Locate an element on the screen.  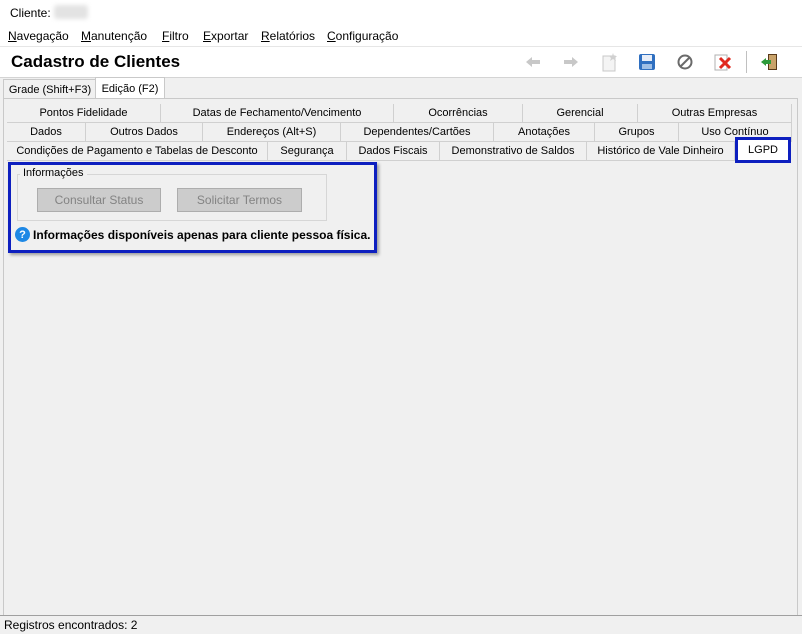
menu-accel: M is located at coordinates (86, 36).